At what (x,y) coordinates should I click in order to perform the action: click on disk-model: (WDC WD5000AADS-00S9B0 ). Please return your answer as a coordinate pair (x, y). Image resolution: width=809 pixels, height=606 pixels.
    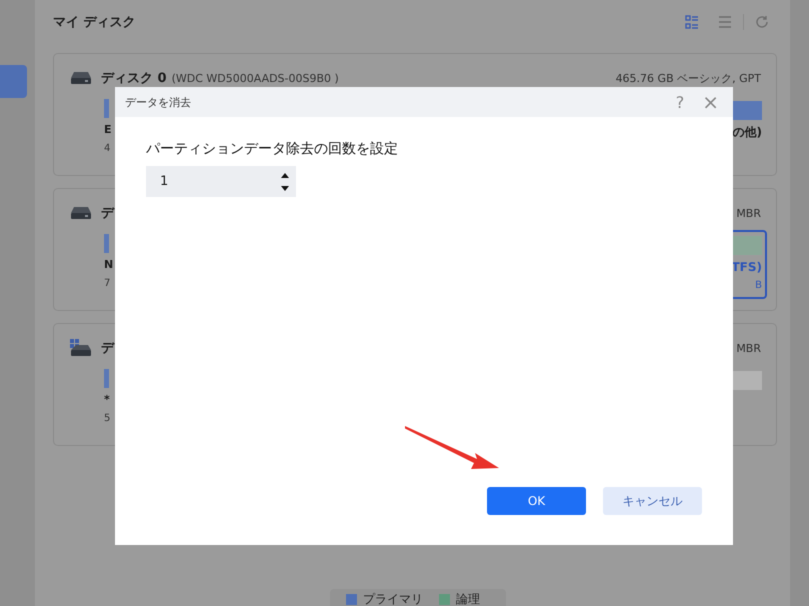
    Looking at the image, I should click on (255, 78).